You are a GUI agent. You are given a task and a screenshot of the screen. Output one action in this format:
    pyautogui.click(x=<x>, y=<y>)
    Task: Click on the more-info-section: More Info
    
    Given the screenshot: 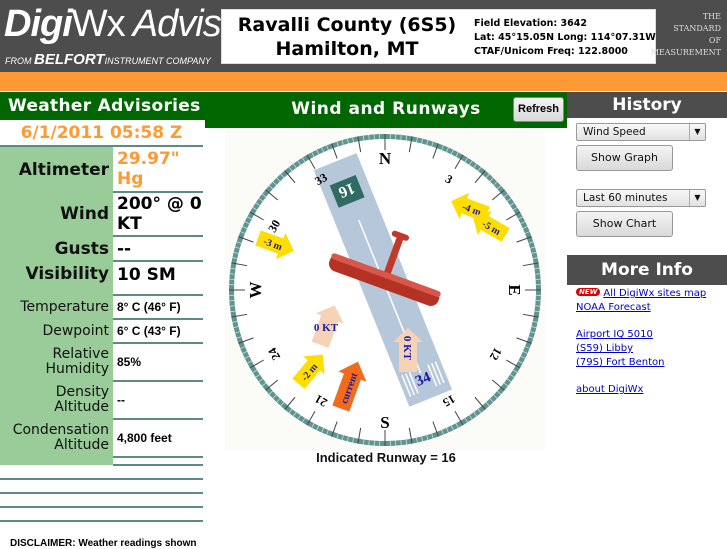 What is the action you would take?
    pyautogui.click(x=647, y=270)
    